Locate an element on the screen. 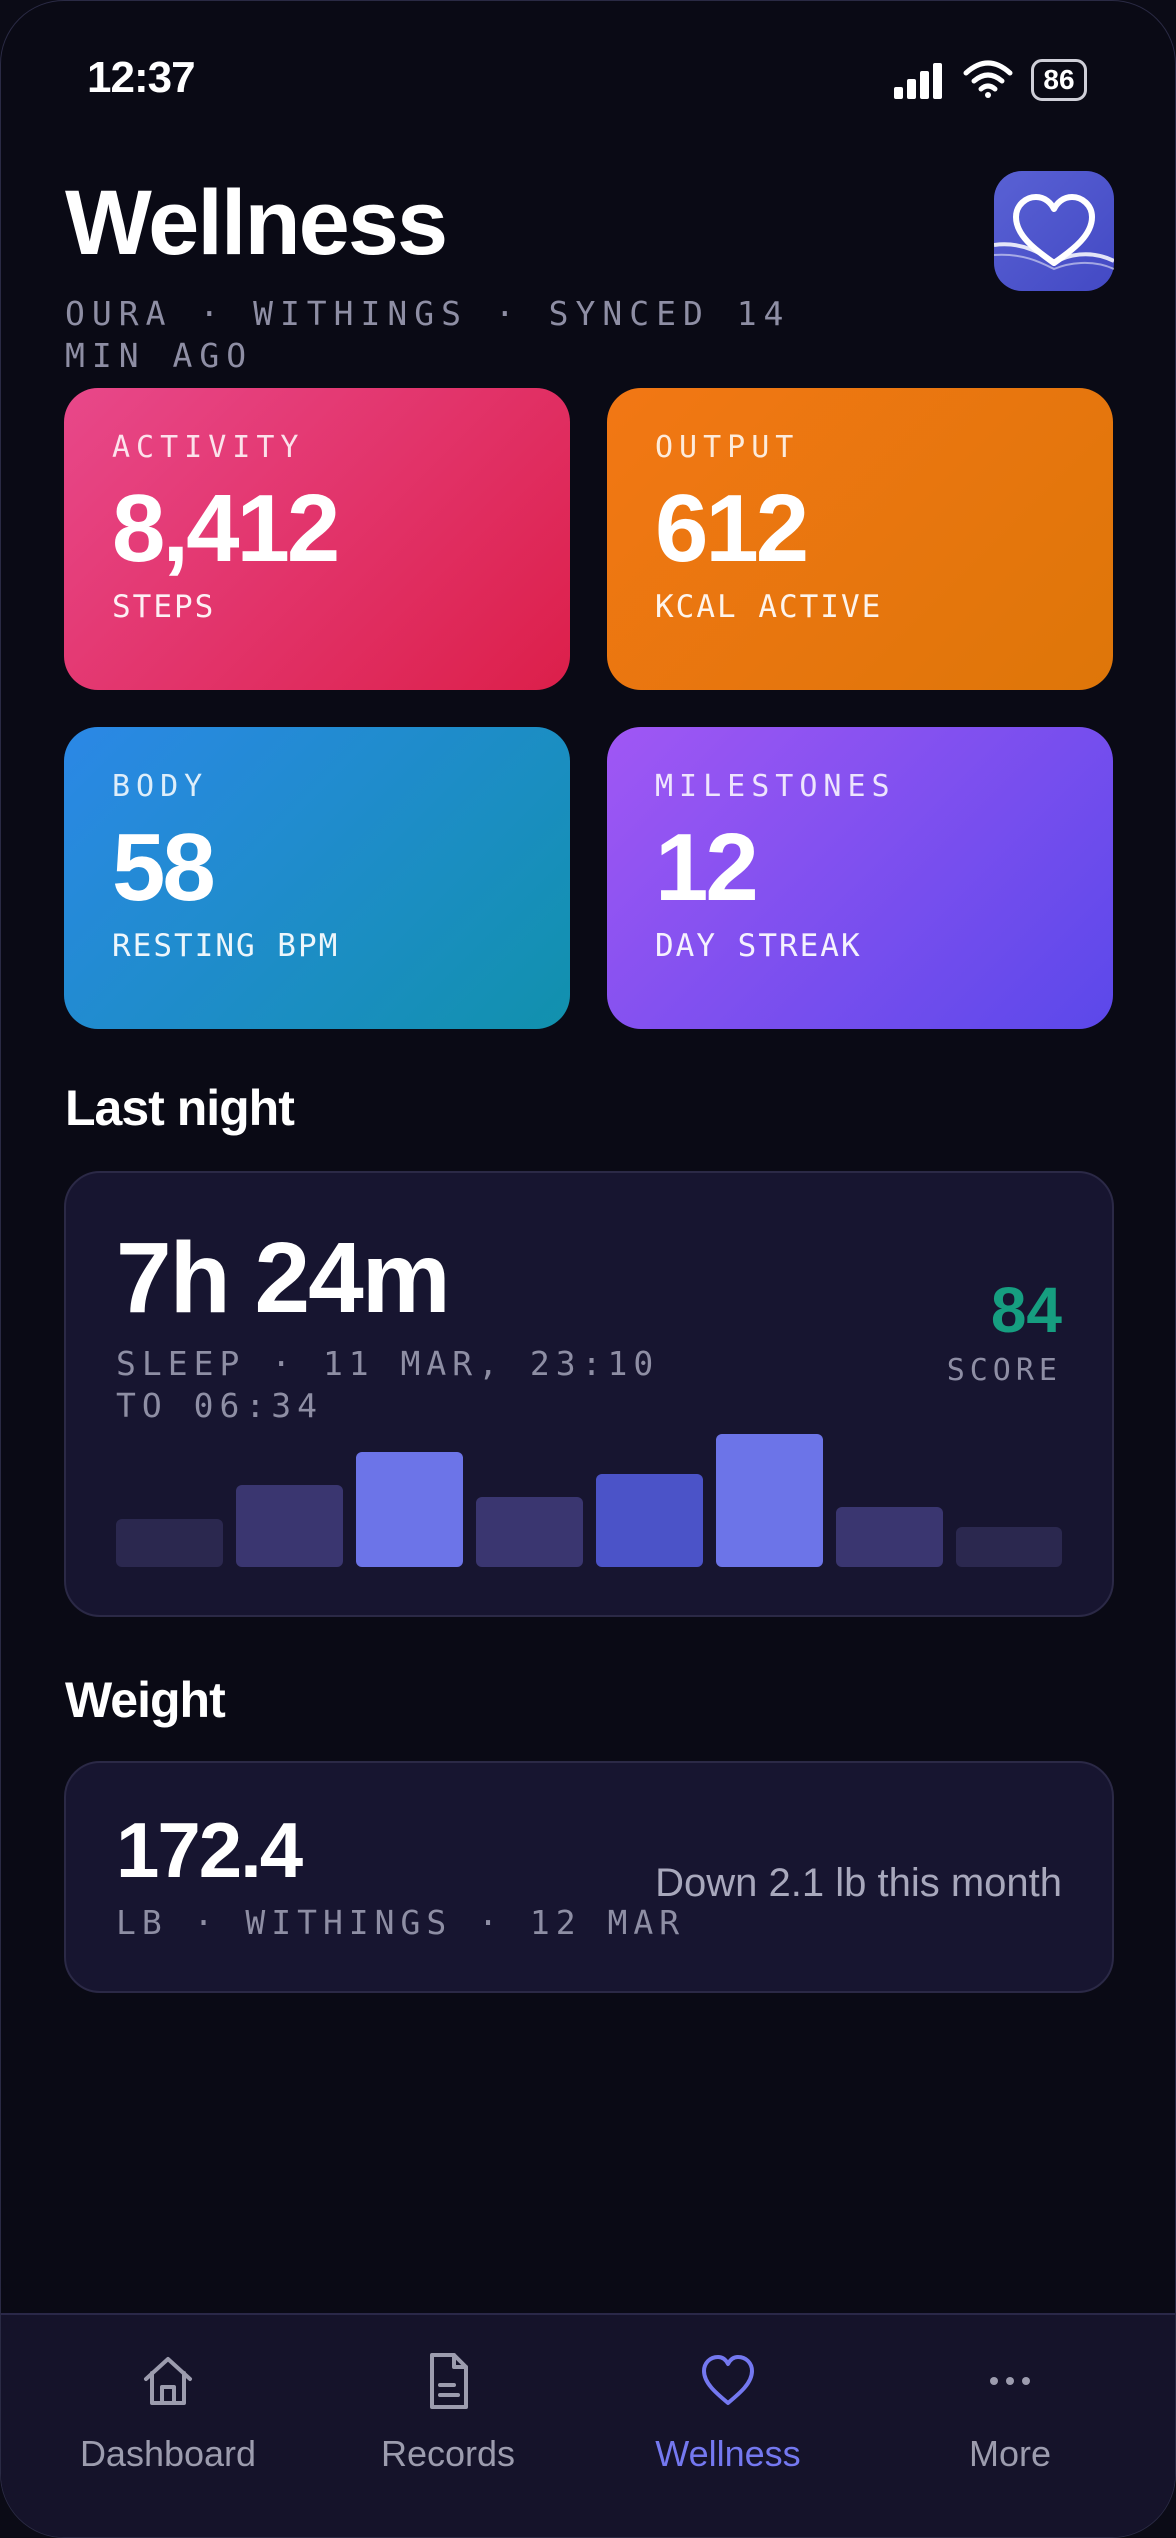 Image resolution: width=1176 pixels, height=2538 pixels. tile-label: BODY is located at coordinates (160, 786).